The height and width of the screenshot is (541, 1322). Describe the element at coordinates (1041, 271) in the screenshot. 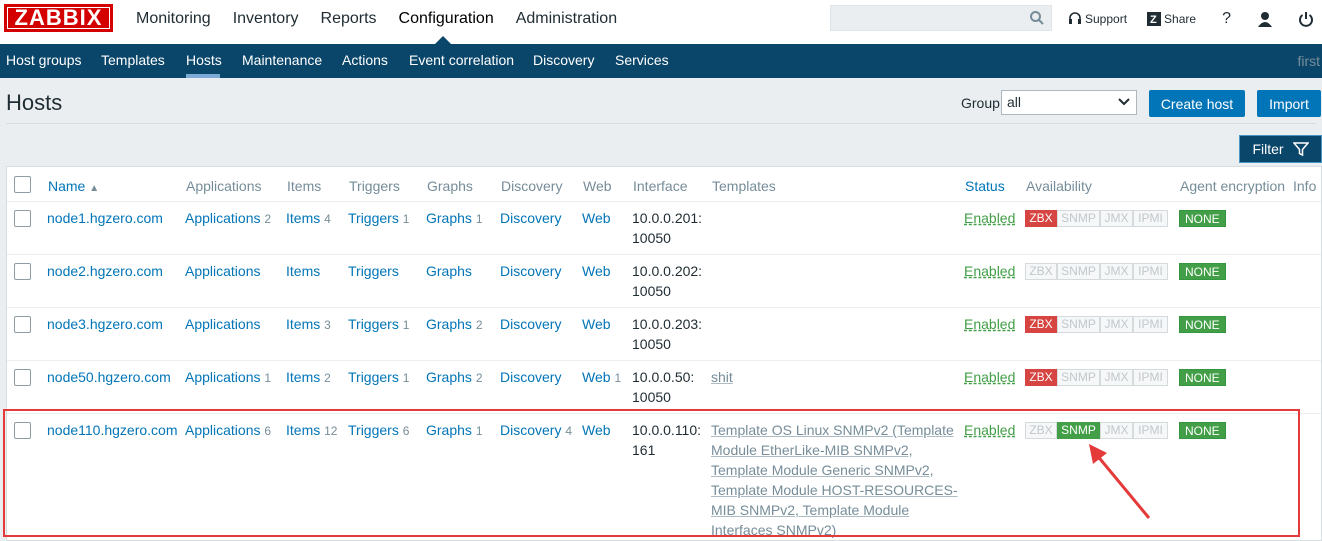

I see `zbx-badge: ZBX` at that location.